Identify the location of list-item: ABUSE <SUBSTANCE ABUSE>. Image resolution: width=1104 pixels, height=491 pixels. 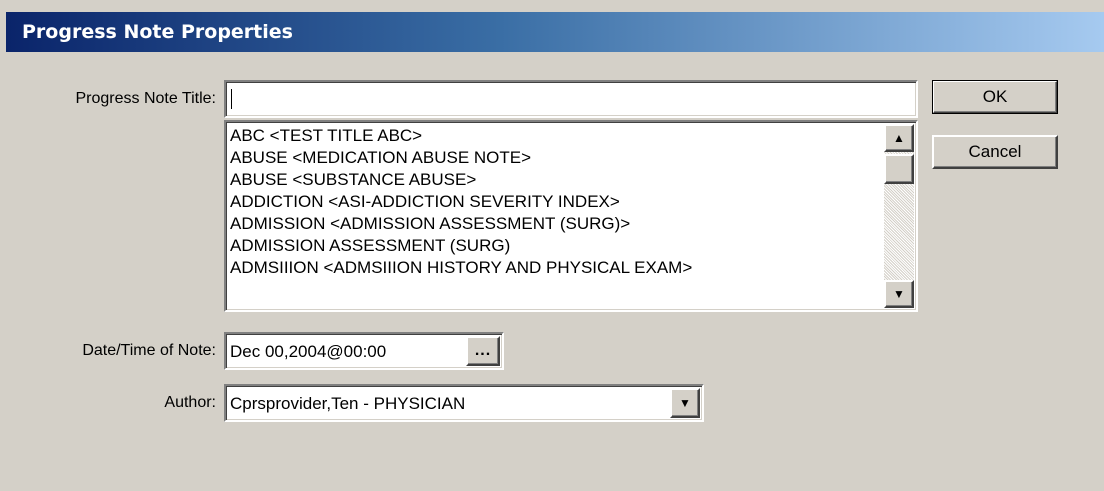
(555, 180).